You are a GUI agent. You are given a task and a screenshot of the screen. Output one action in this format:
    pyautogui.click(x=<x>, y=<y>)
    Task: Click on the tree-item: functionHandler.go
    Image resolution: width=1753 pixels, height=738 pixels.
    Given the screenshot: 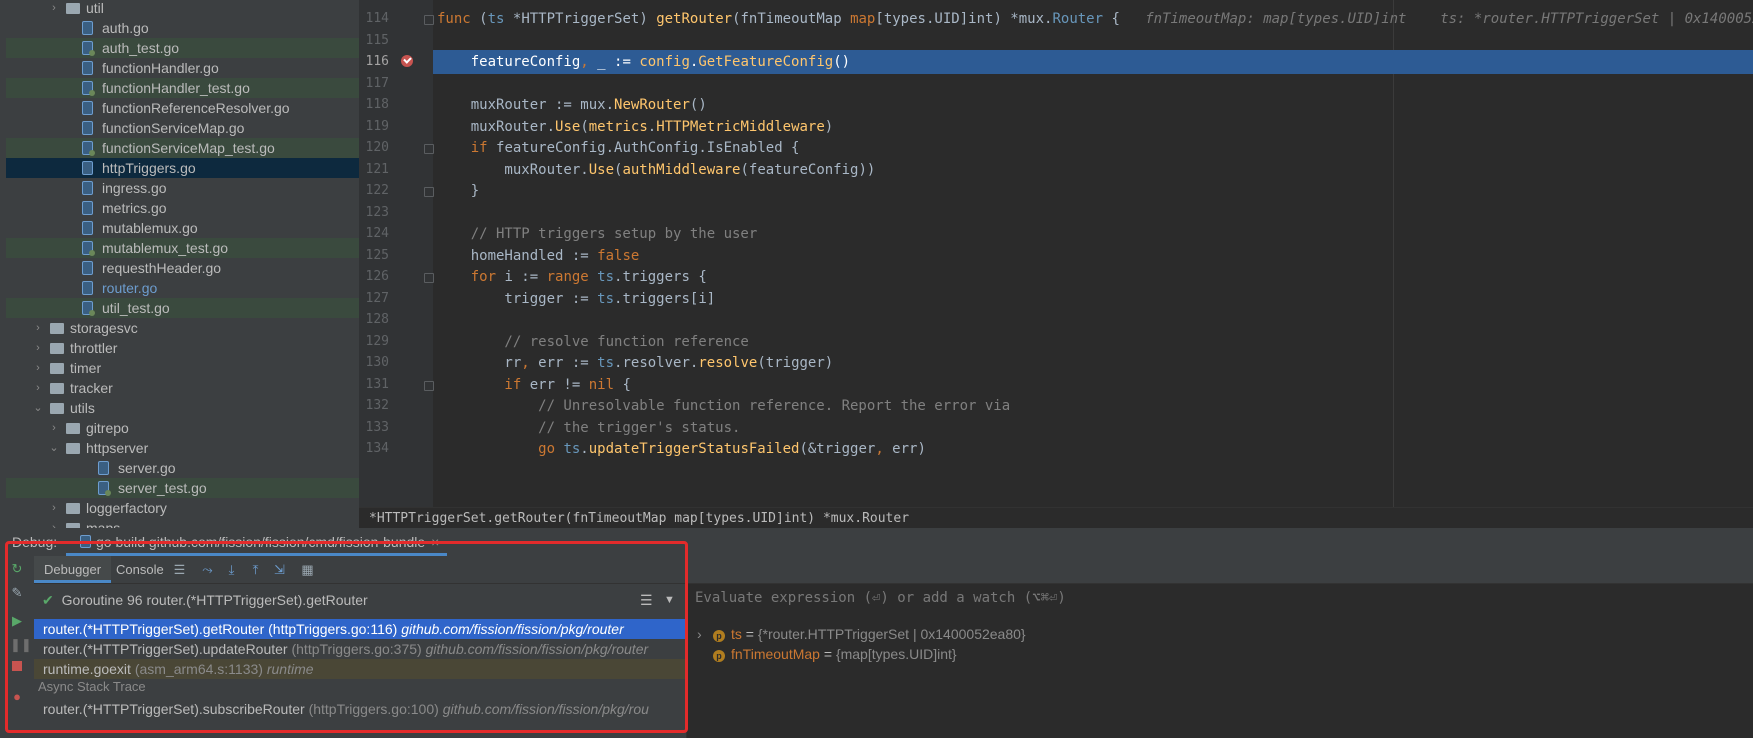 What is the action you would take?
    pyautogui.click(x=182, y=68)
    